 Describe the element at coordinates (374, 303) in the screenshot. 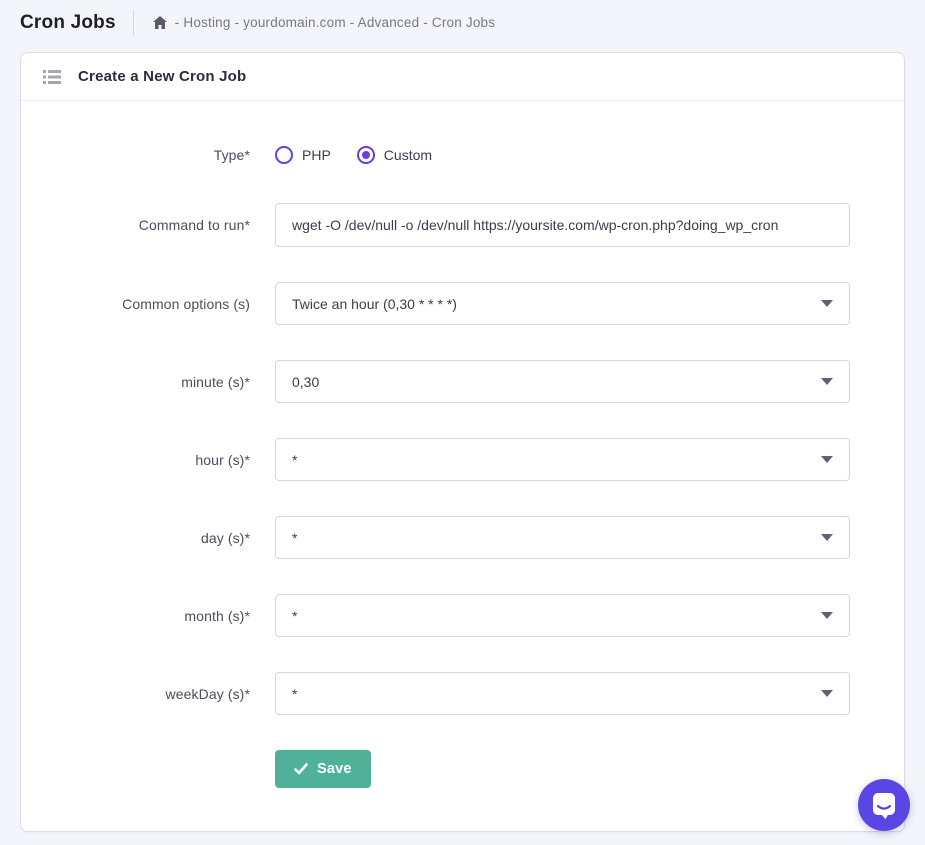

I see `common-options-value: Twice an hour (0,30 * * * *)` at that location.